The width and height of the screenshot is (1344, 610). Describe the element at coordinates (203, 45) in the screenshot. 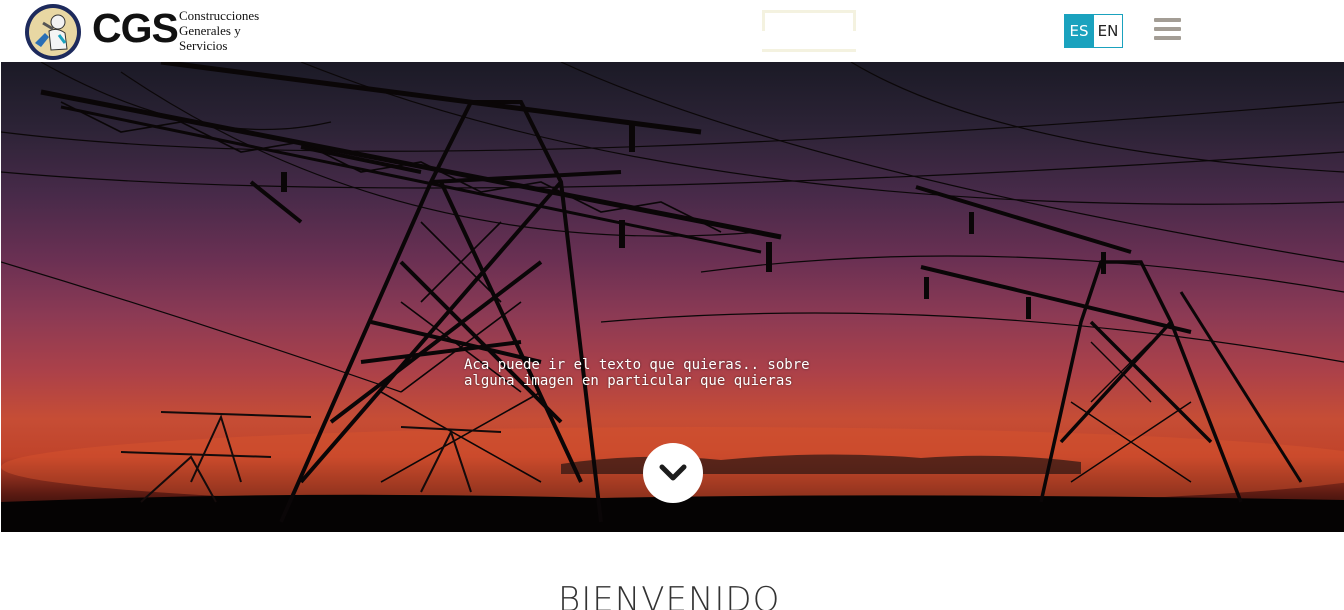

I see `logo-subtitle-line: Servicios` at that location.